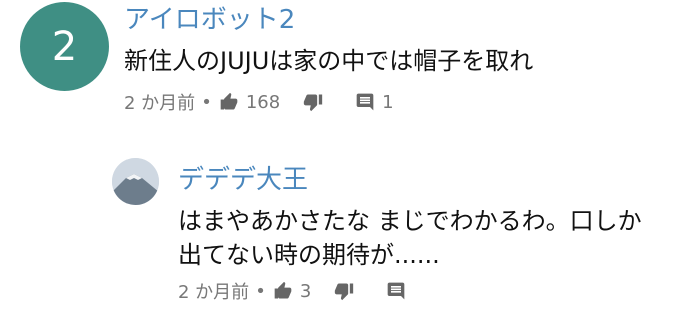  Describe the element at coordinates (243, 180) in the screenshot. I see `reply-author: デデデ大王` at that location.